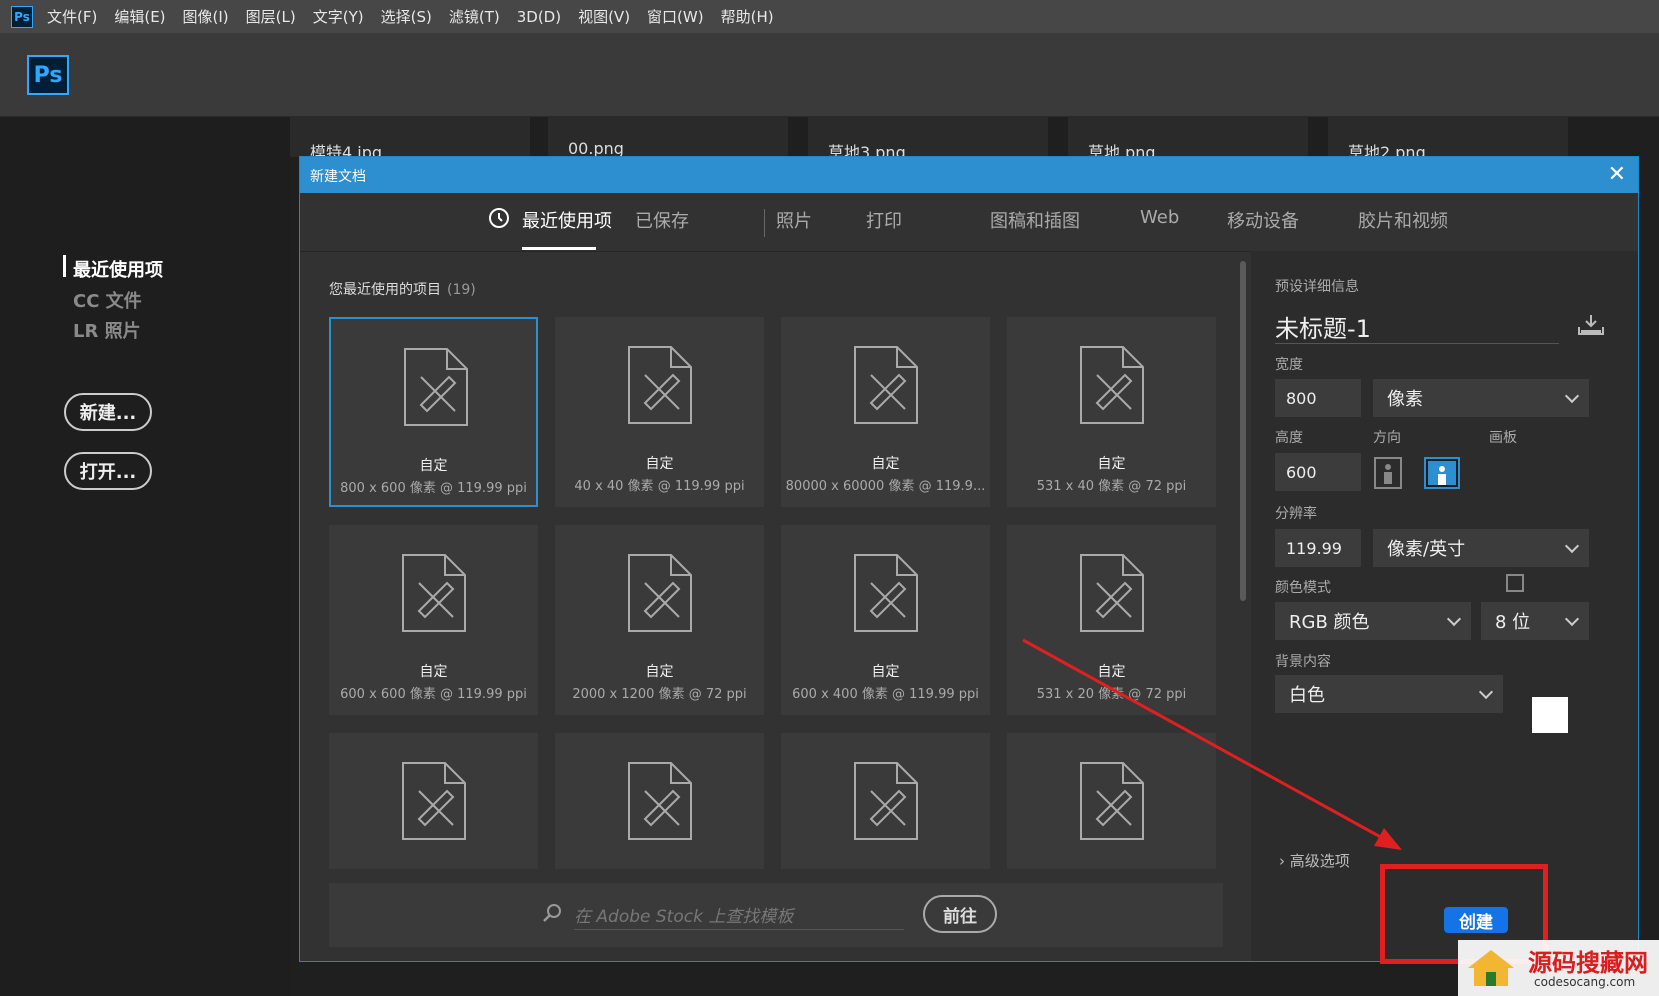 The image size is (1659, 996). Describe the element at coordinates (1314, 860) in the screenshot. I see `advanced-options-toggle: › 高级选项` at that location.